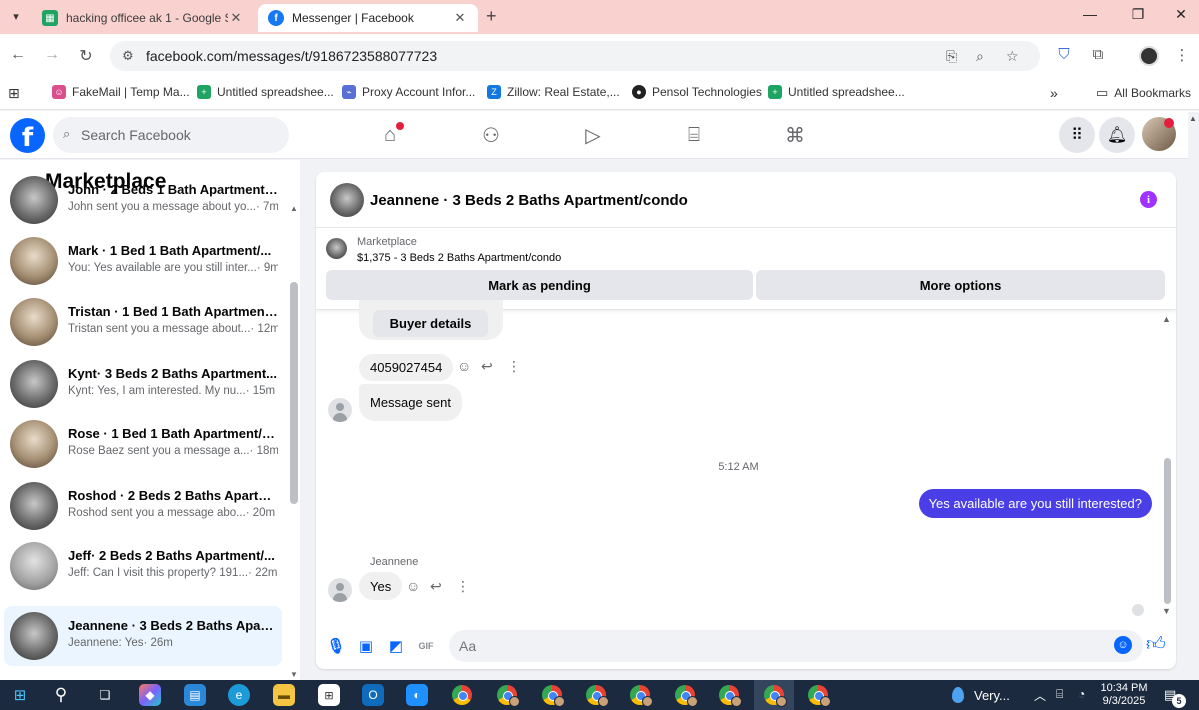 Image resolution: width=1199 pixels, height=710 pixels. I want to click on video-icon: ▷, so click(593, 135).